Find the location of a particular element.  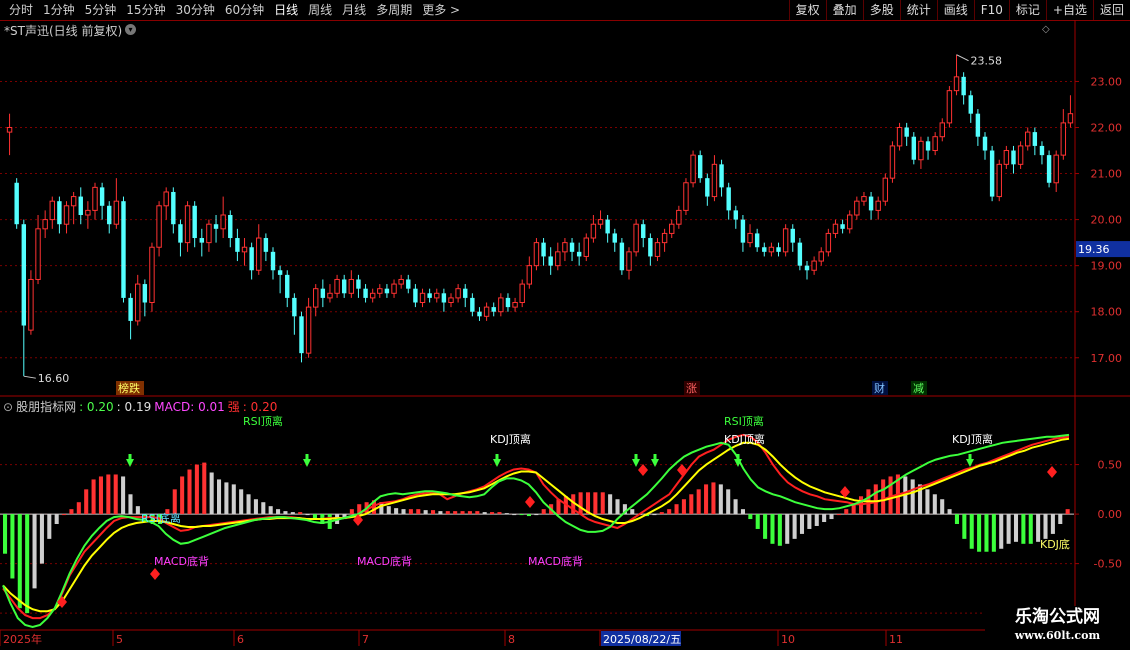

event-label: 减 is located at coordinates (918, 388).